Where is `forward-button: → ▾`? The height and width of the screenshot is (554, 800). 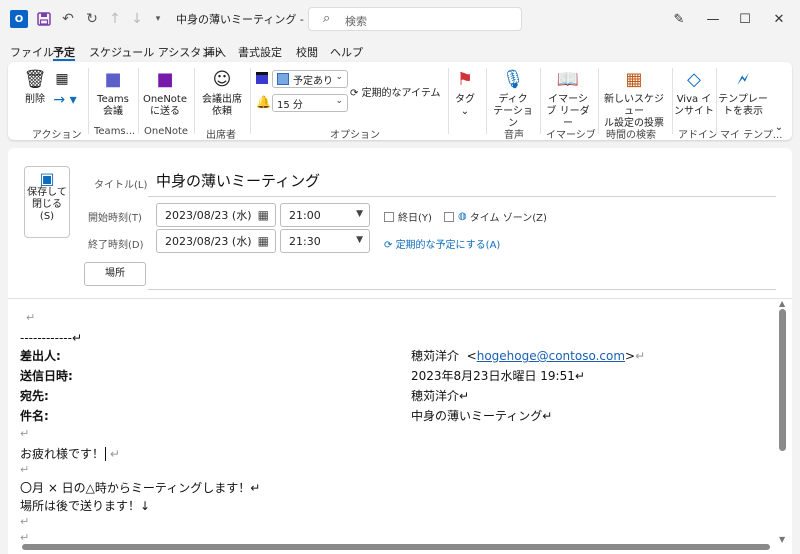
forward-button: → ▾ is located at coordinates (65, 100).